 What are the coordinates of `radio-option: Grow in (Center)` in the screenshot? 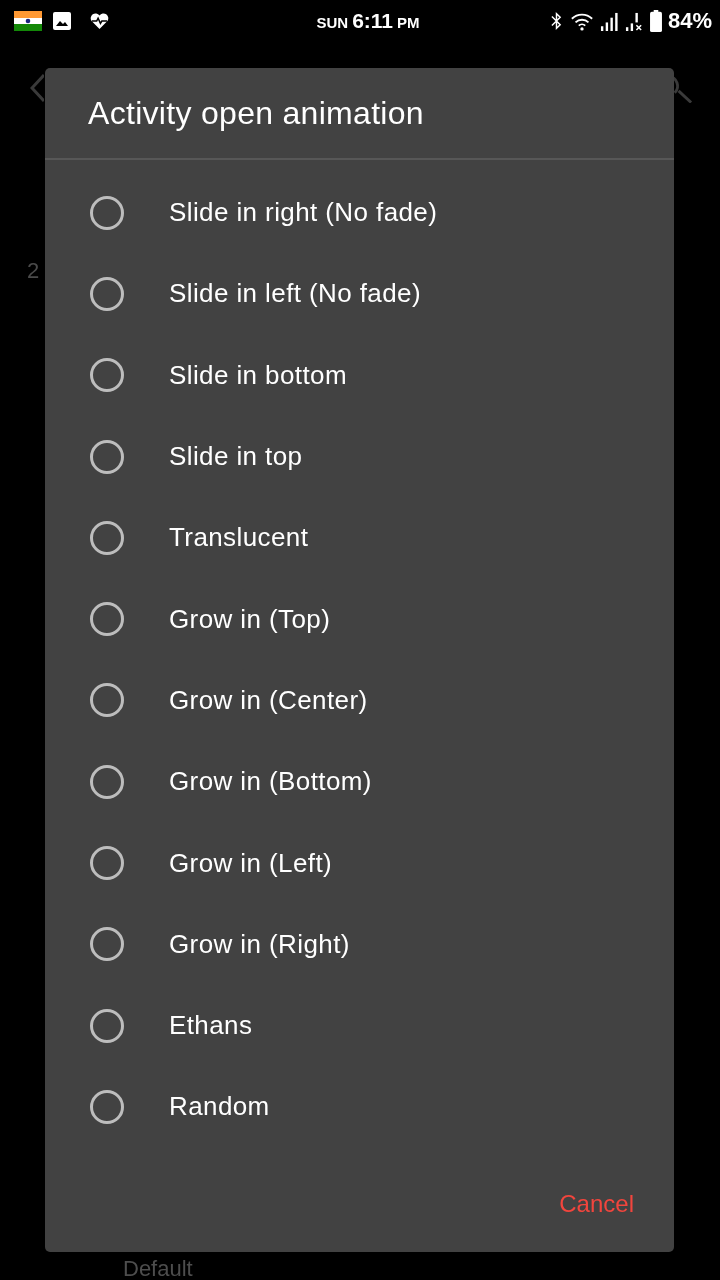 It's located at (228, 700).